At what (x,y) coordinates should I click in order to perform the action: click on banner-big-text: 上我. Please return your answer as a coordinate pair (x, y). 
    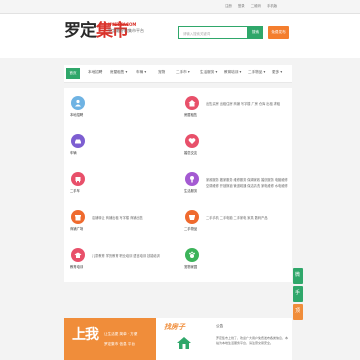
    Looking at the image, I should click on (85, 335).